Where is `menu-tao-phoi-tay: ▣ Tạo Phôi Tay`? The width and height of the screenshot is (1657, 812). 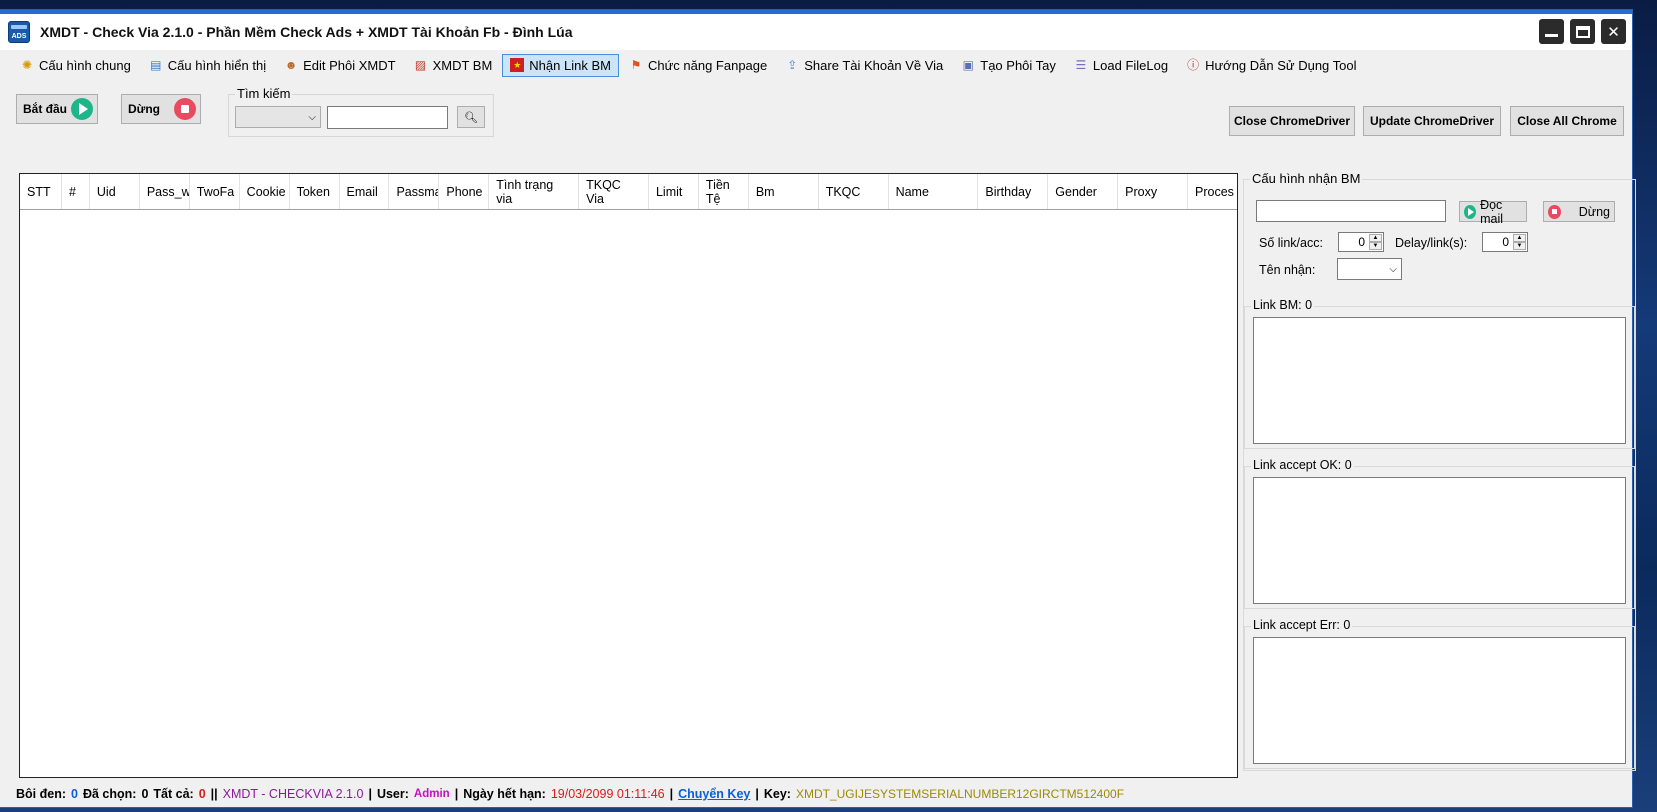
menu-tao-phoi-tay: ▣ Tạo Phôi Tay is located at coordinates (1008, 65).